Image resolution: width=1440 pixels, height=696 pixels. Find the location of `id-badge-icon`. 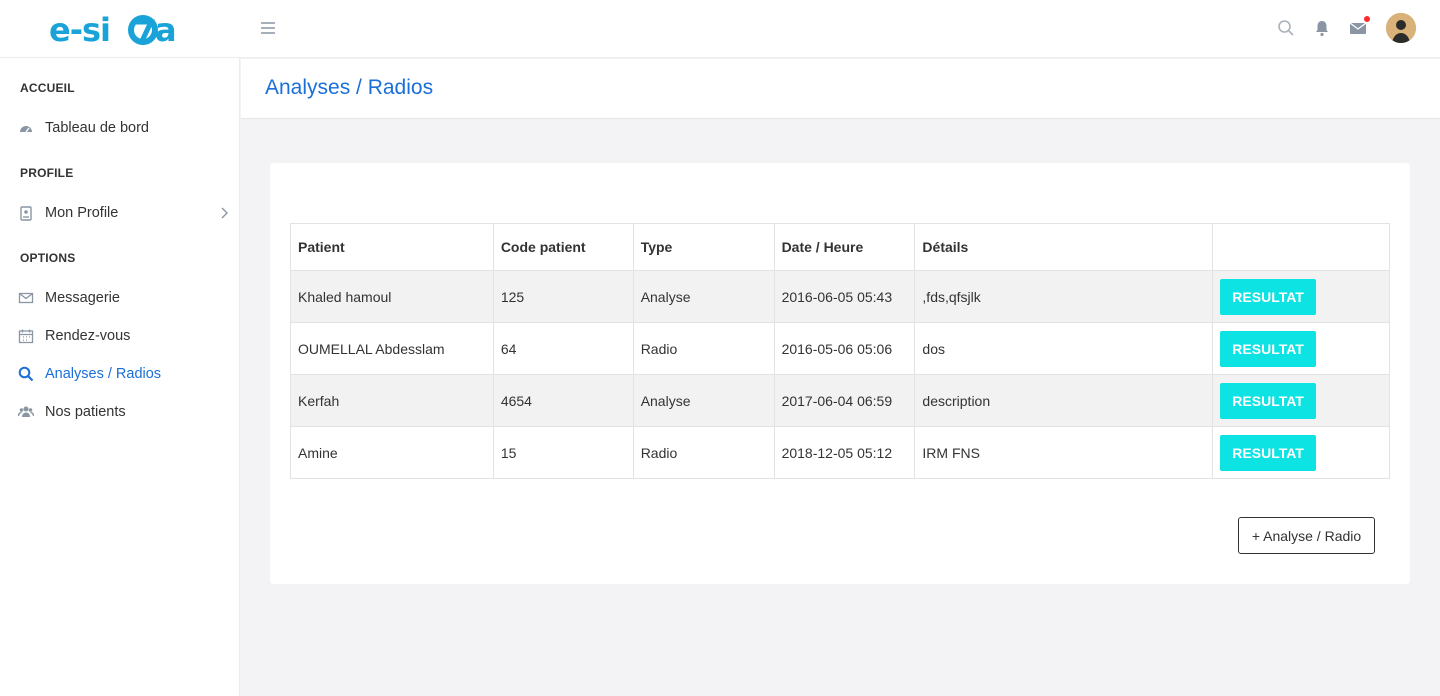

id-badge-icon is located at coordinates (26, 213).